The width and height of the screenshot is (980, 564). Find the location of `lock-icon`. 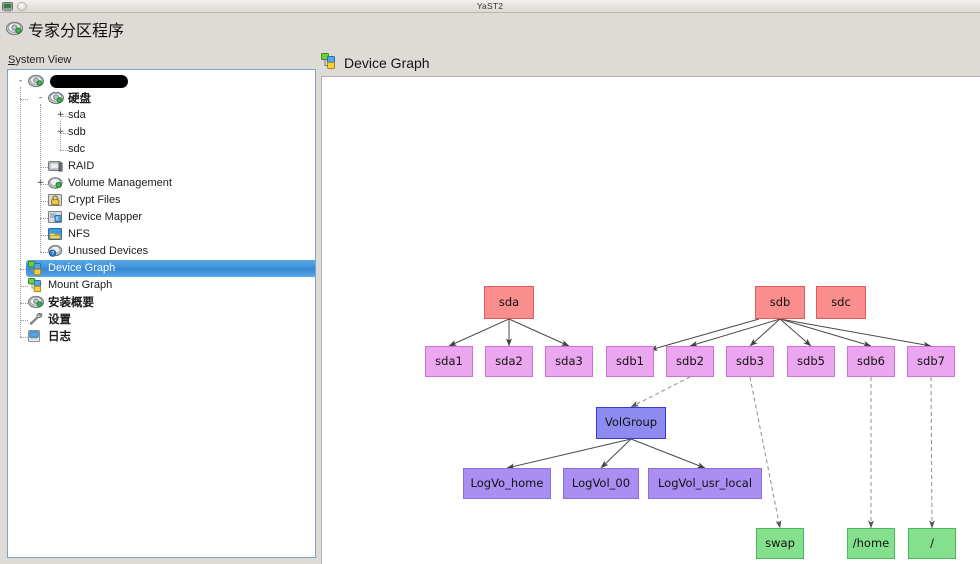

lock-icon is located at coordinates (55, 201).